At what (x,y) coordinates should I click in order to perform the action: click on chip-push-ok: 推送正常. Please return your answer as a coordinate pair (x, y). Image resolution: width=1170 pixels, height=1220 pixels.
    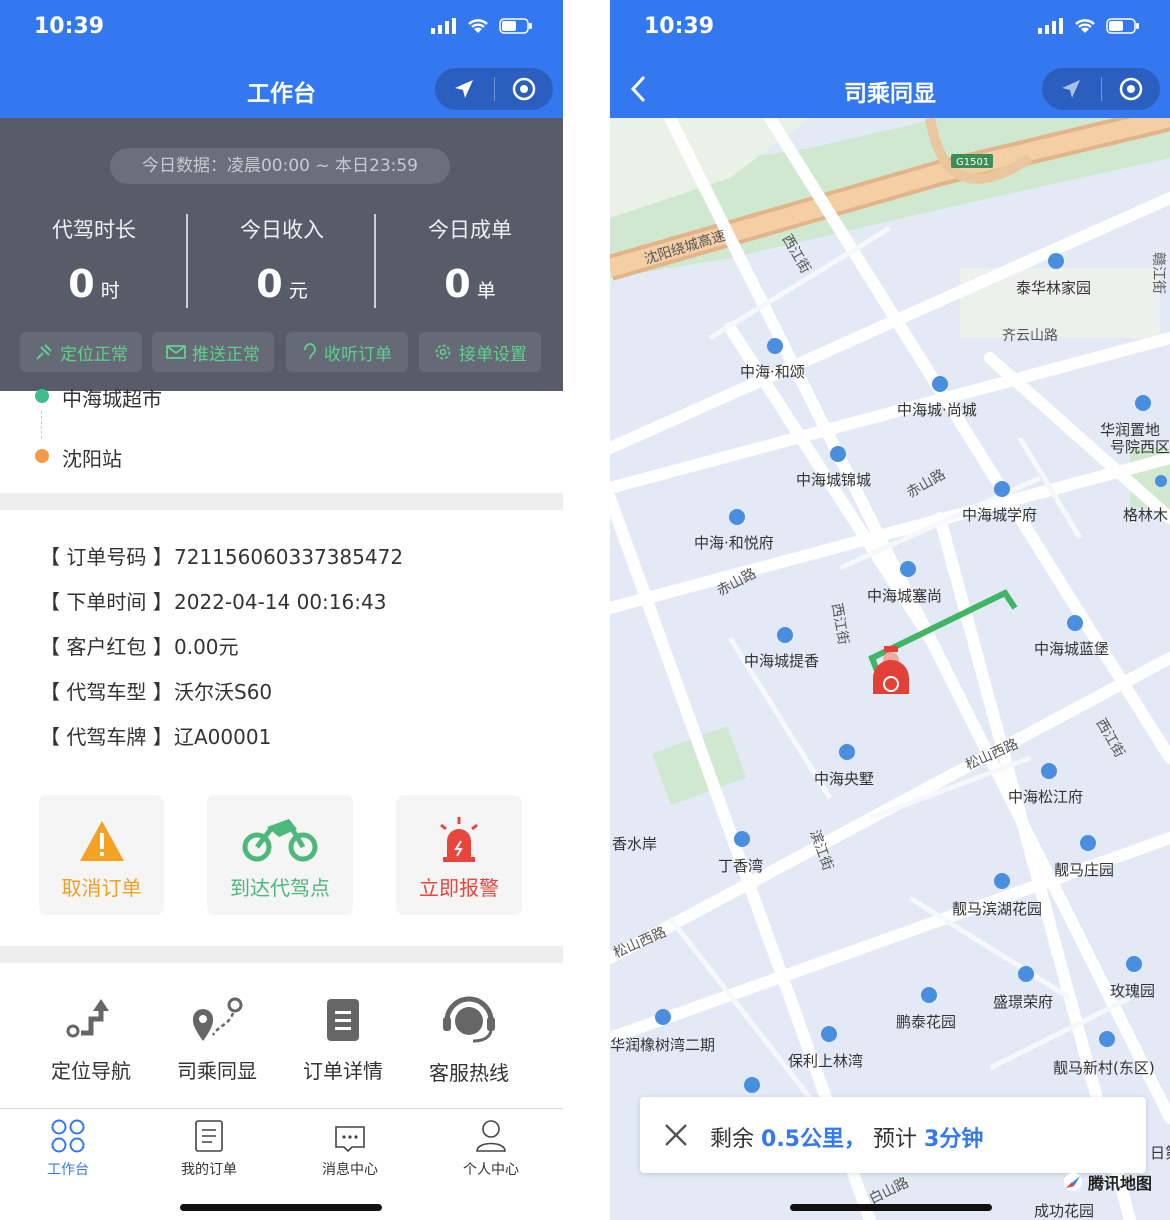
    Looking at the image, I should click on (213, 352).